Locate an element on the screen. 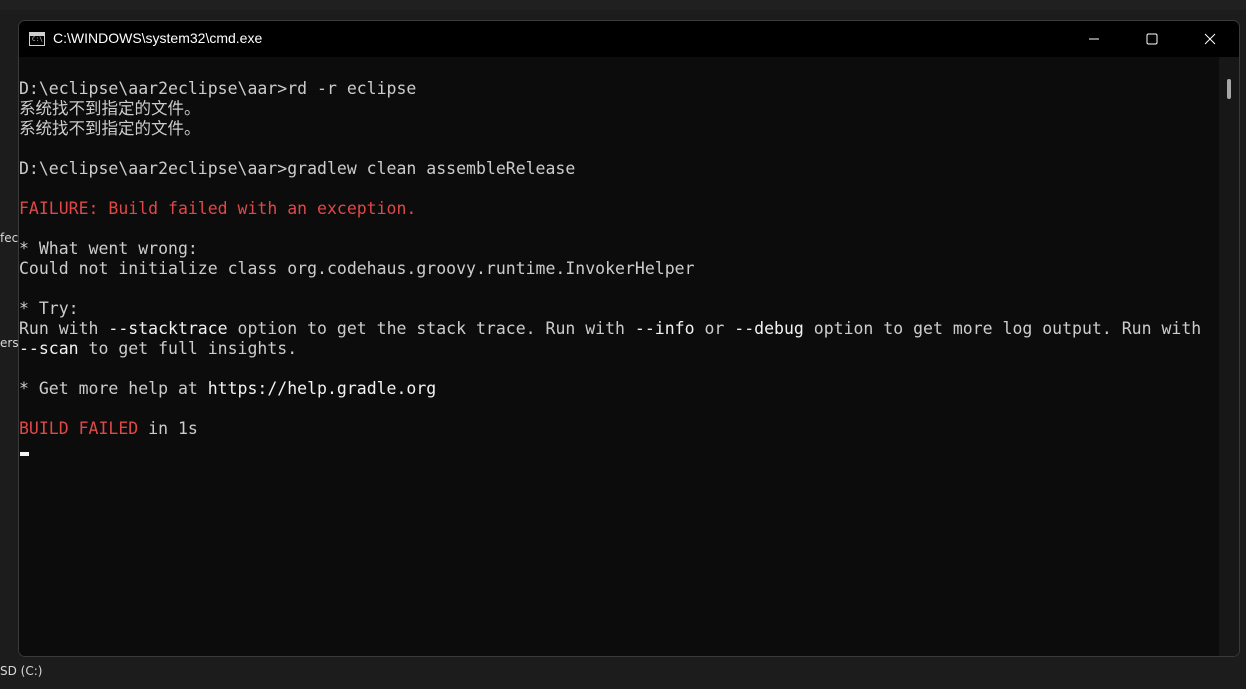 This screenshot has height=689, width=1246. close-button is located at coordinates (1210, 39).